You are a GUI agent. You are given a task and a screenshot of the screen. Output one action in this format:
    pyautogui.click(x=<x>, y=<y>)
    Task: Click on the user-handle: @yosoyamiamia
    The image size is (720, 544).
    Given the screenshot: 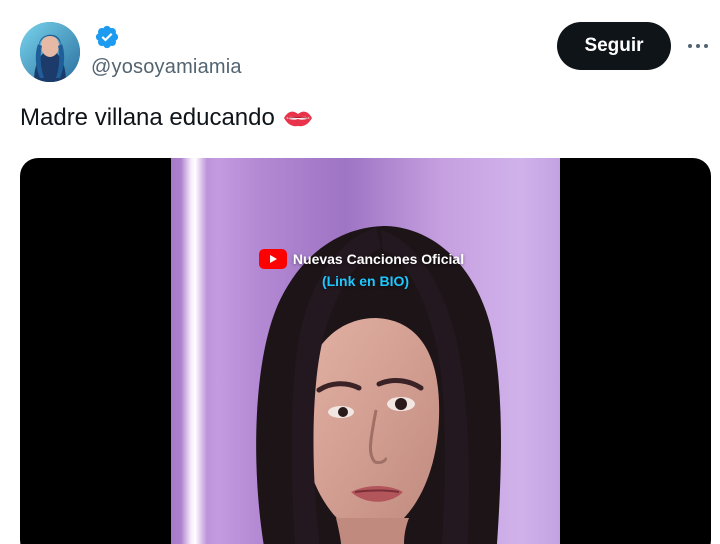 What is the action you would take?
    pyautogui.click(x=166, y=67)
    